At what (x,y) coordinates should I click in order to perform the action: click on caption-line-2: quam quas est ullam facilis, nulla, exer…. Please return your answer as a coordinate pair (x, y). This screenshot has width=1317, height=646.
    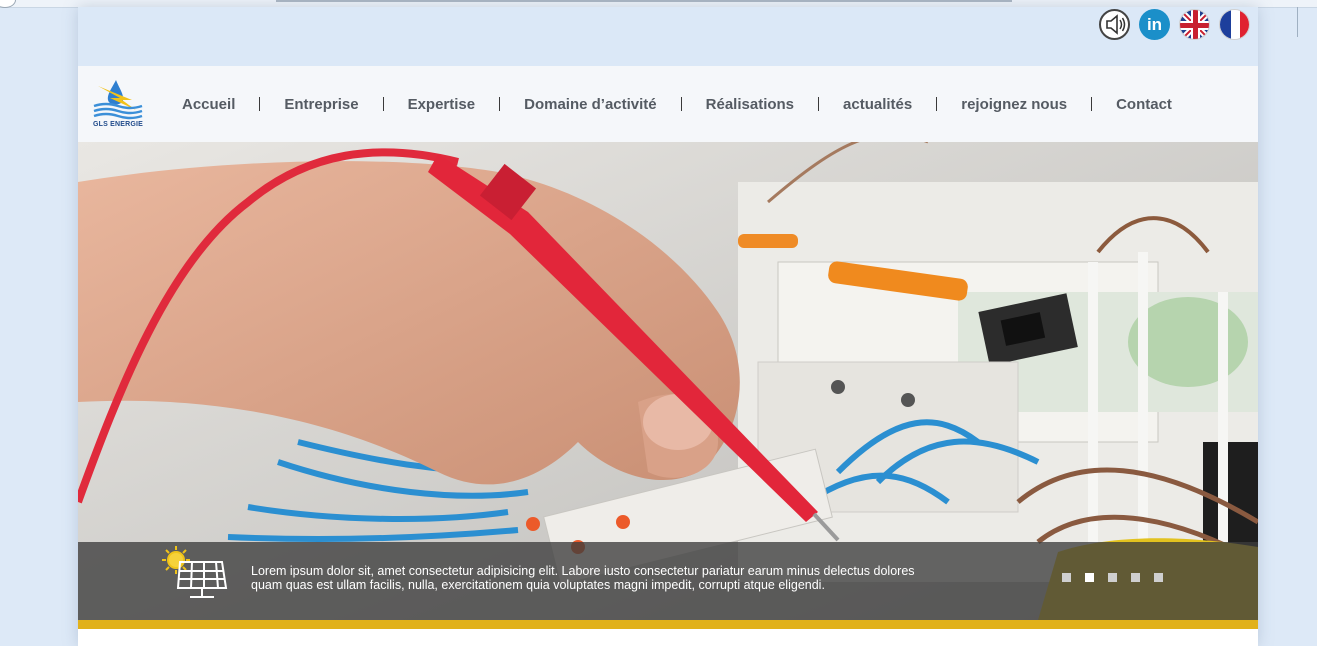
    Looking at the image, I should click on (538, 585).